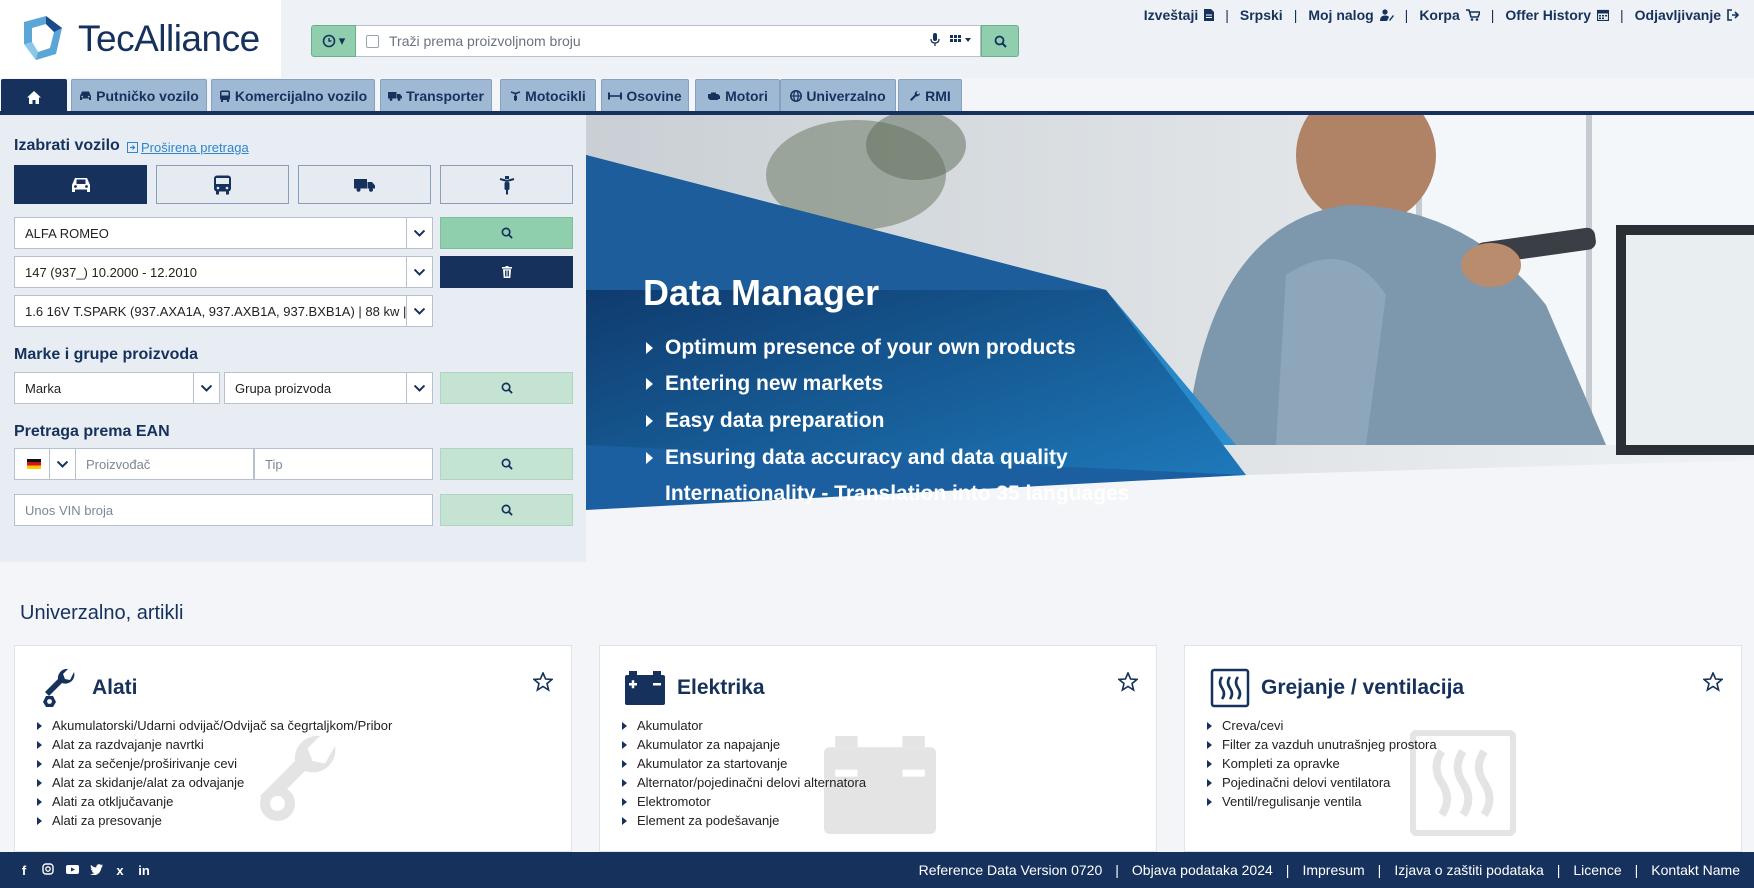  I want to click on microphone-icon, so click(935, 41).